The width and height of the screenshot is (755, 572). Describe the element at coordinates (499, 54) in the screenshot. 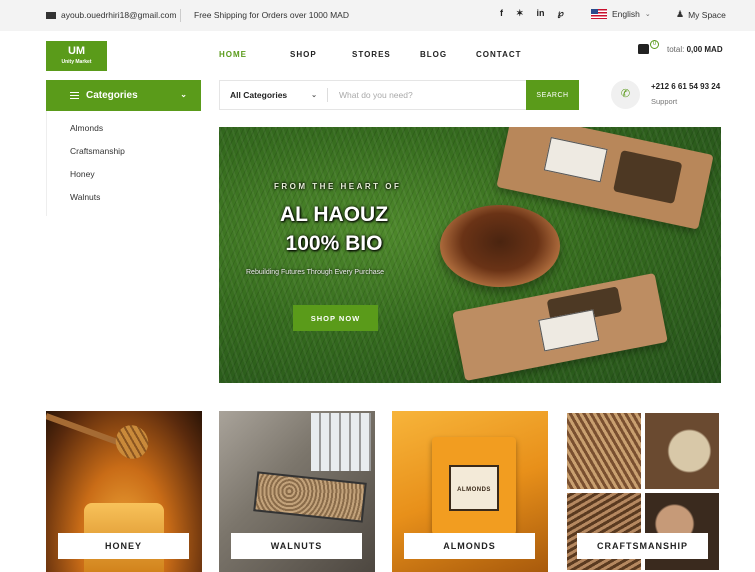

I see `nav-contact: CONTACT` at that location.